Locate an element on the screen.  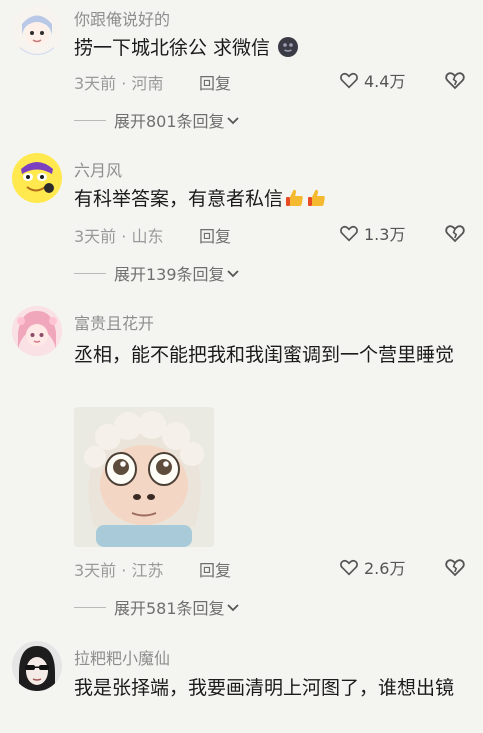
comment-text: 有科举答案，有意者私信 is located at coordinates (269, 199).